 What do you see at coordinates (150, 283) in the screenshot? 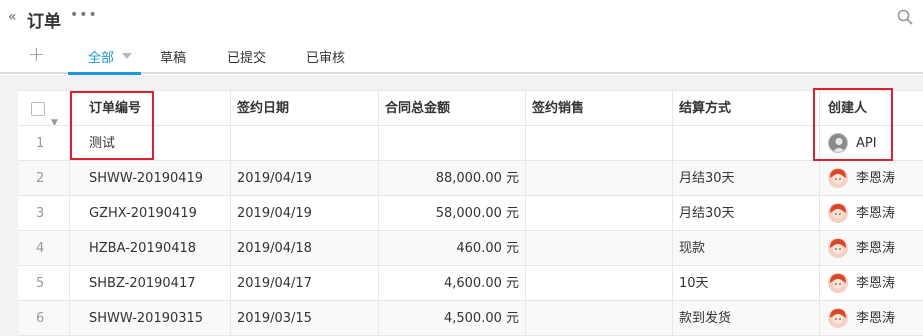
I see `order-no-cell: SHBZ-20190417` at bounding box center [150, 283].